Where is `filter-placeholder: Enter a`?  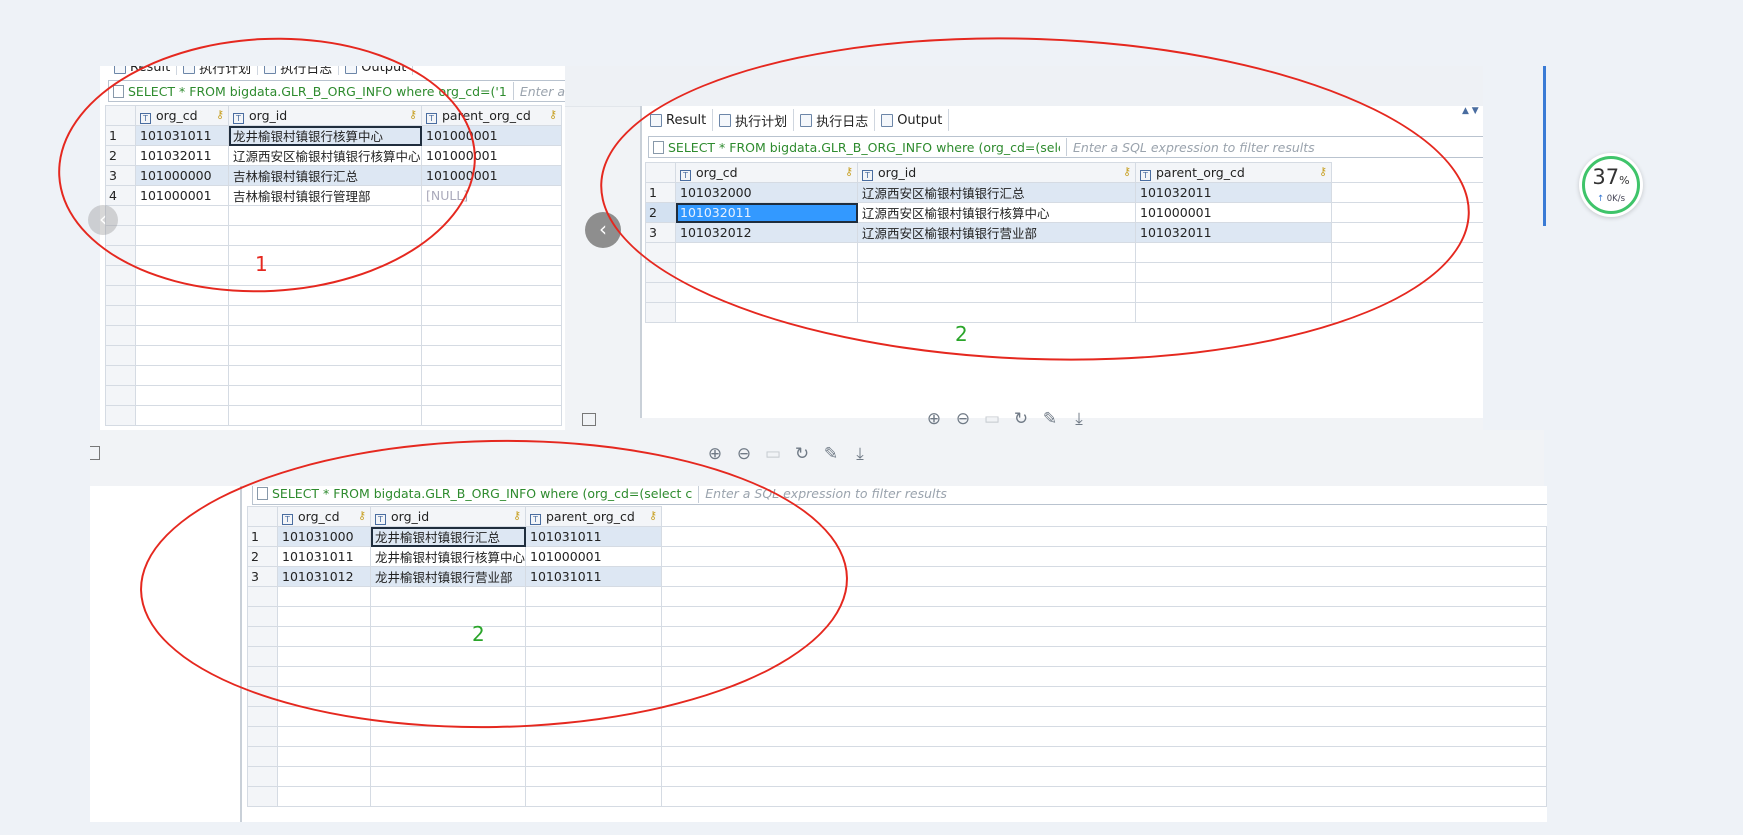 filter-placeholder: Enter a is located at coordinates (542, 91).